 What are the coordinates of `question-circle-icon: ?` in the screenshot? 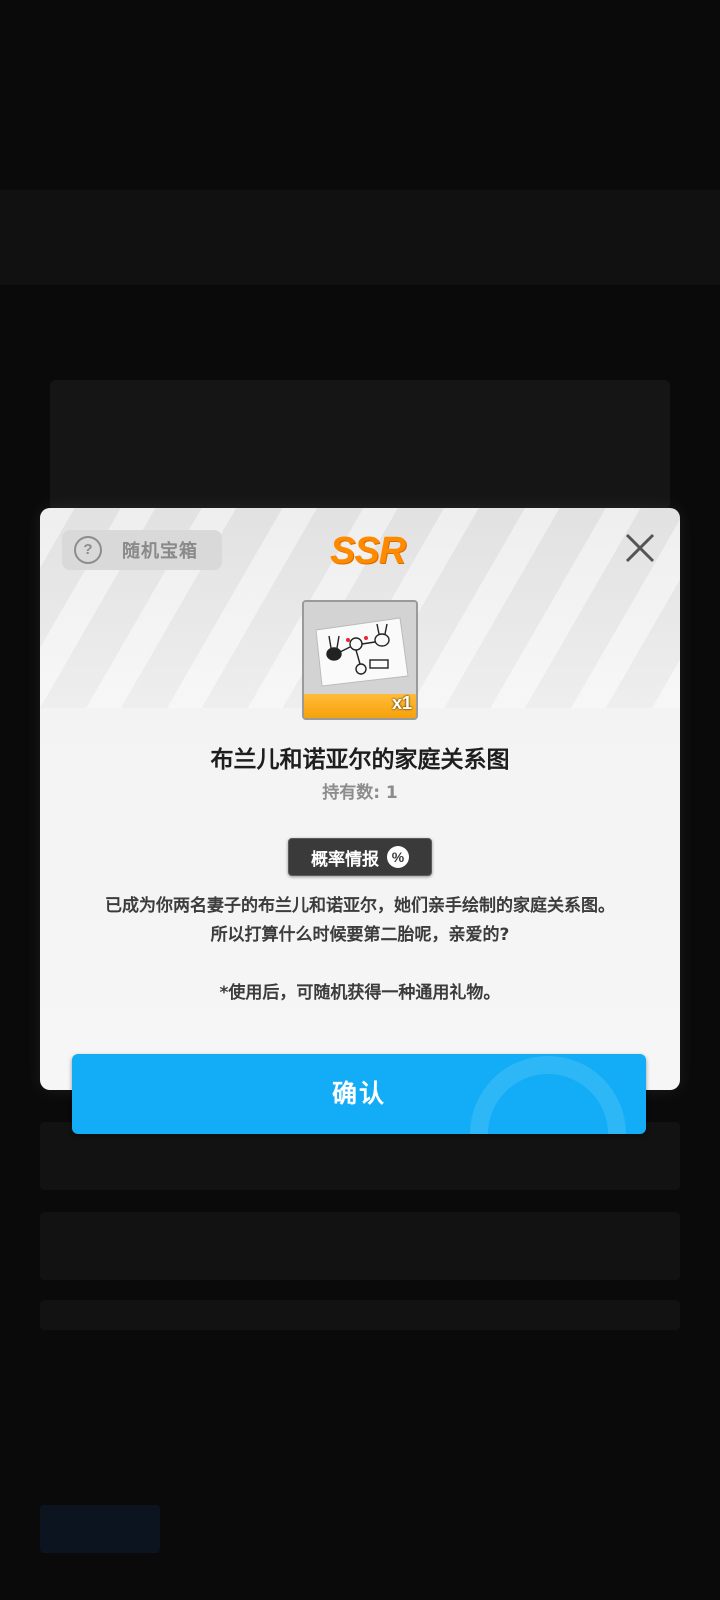 It's located at (88, 550).